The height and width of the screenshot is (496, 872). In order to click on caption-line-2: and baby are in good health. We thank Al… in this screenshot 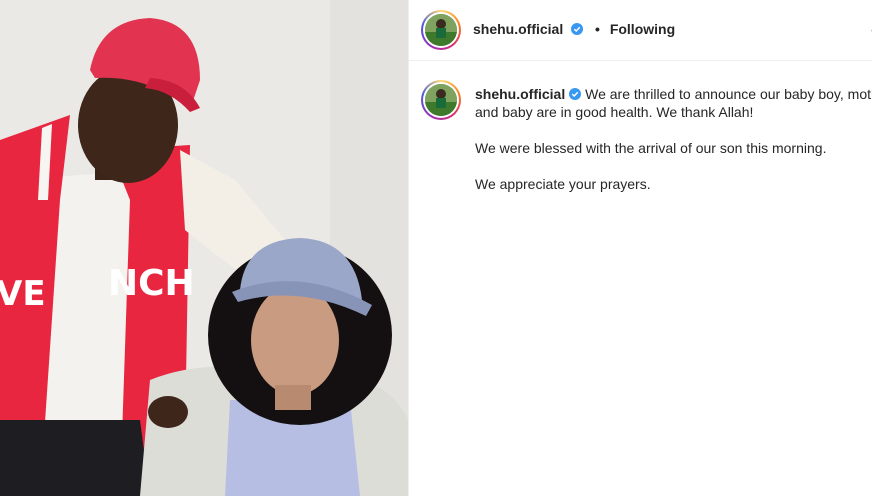, I will do `click(614, 112)`.